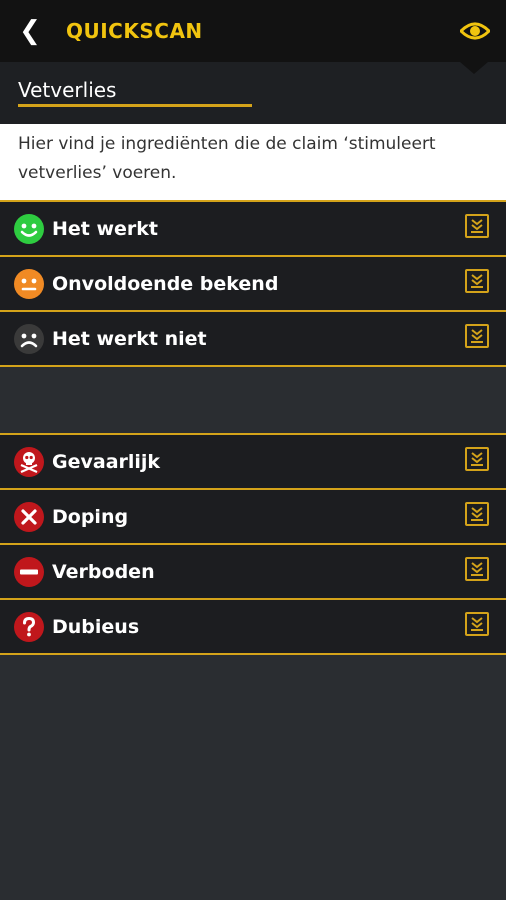 The width and height of the screenshot is (506, 900). What do you see at coordinates (29, 283) in the screenshot?
I see `neutral-face-icon` at bounding box center [29, 283].